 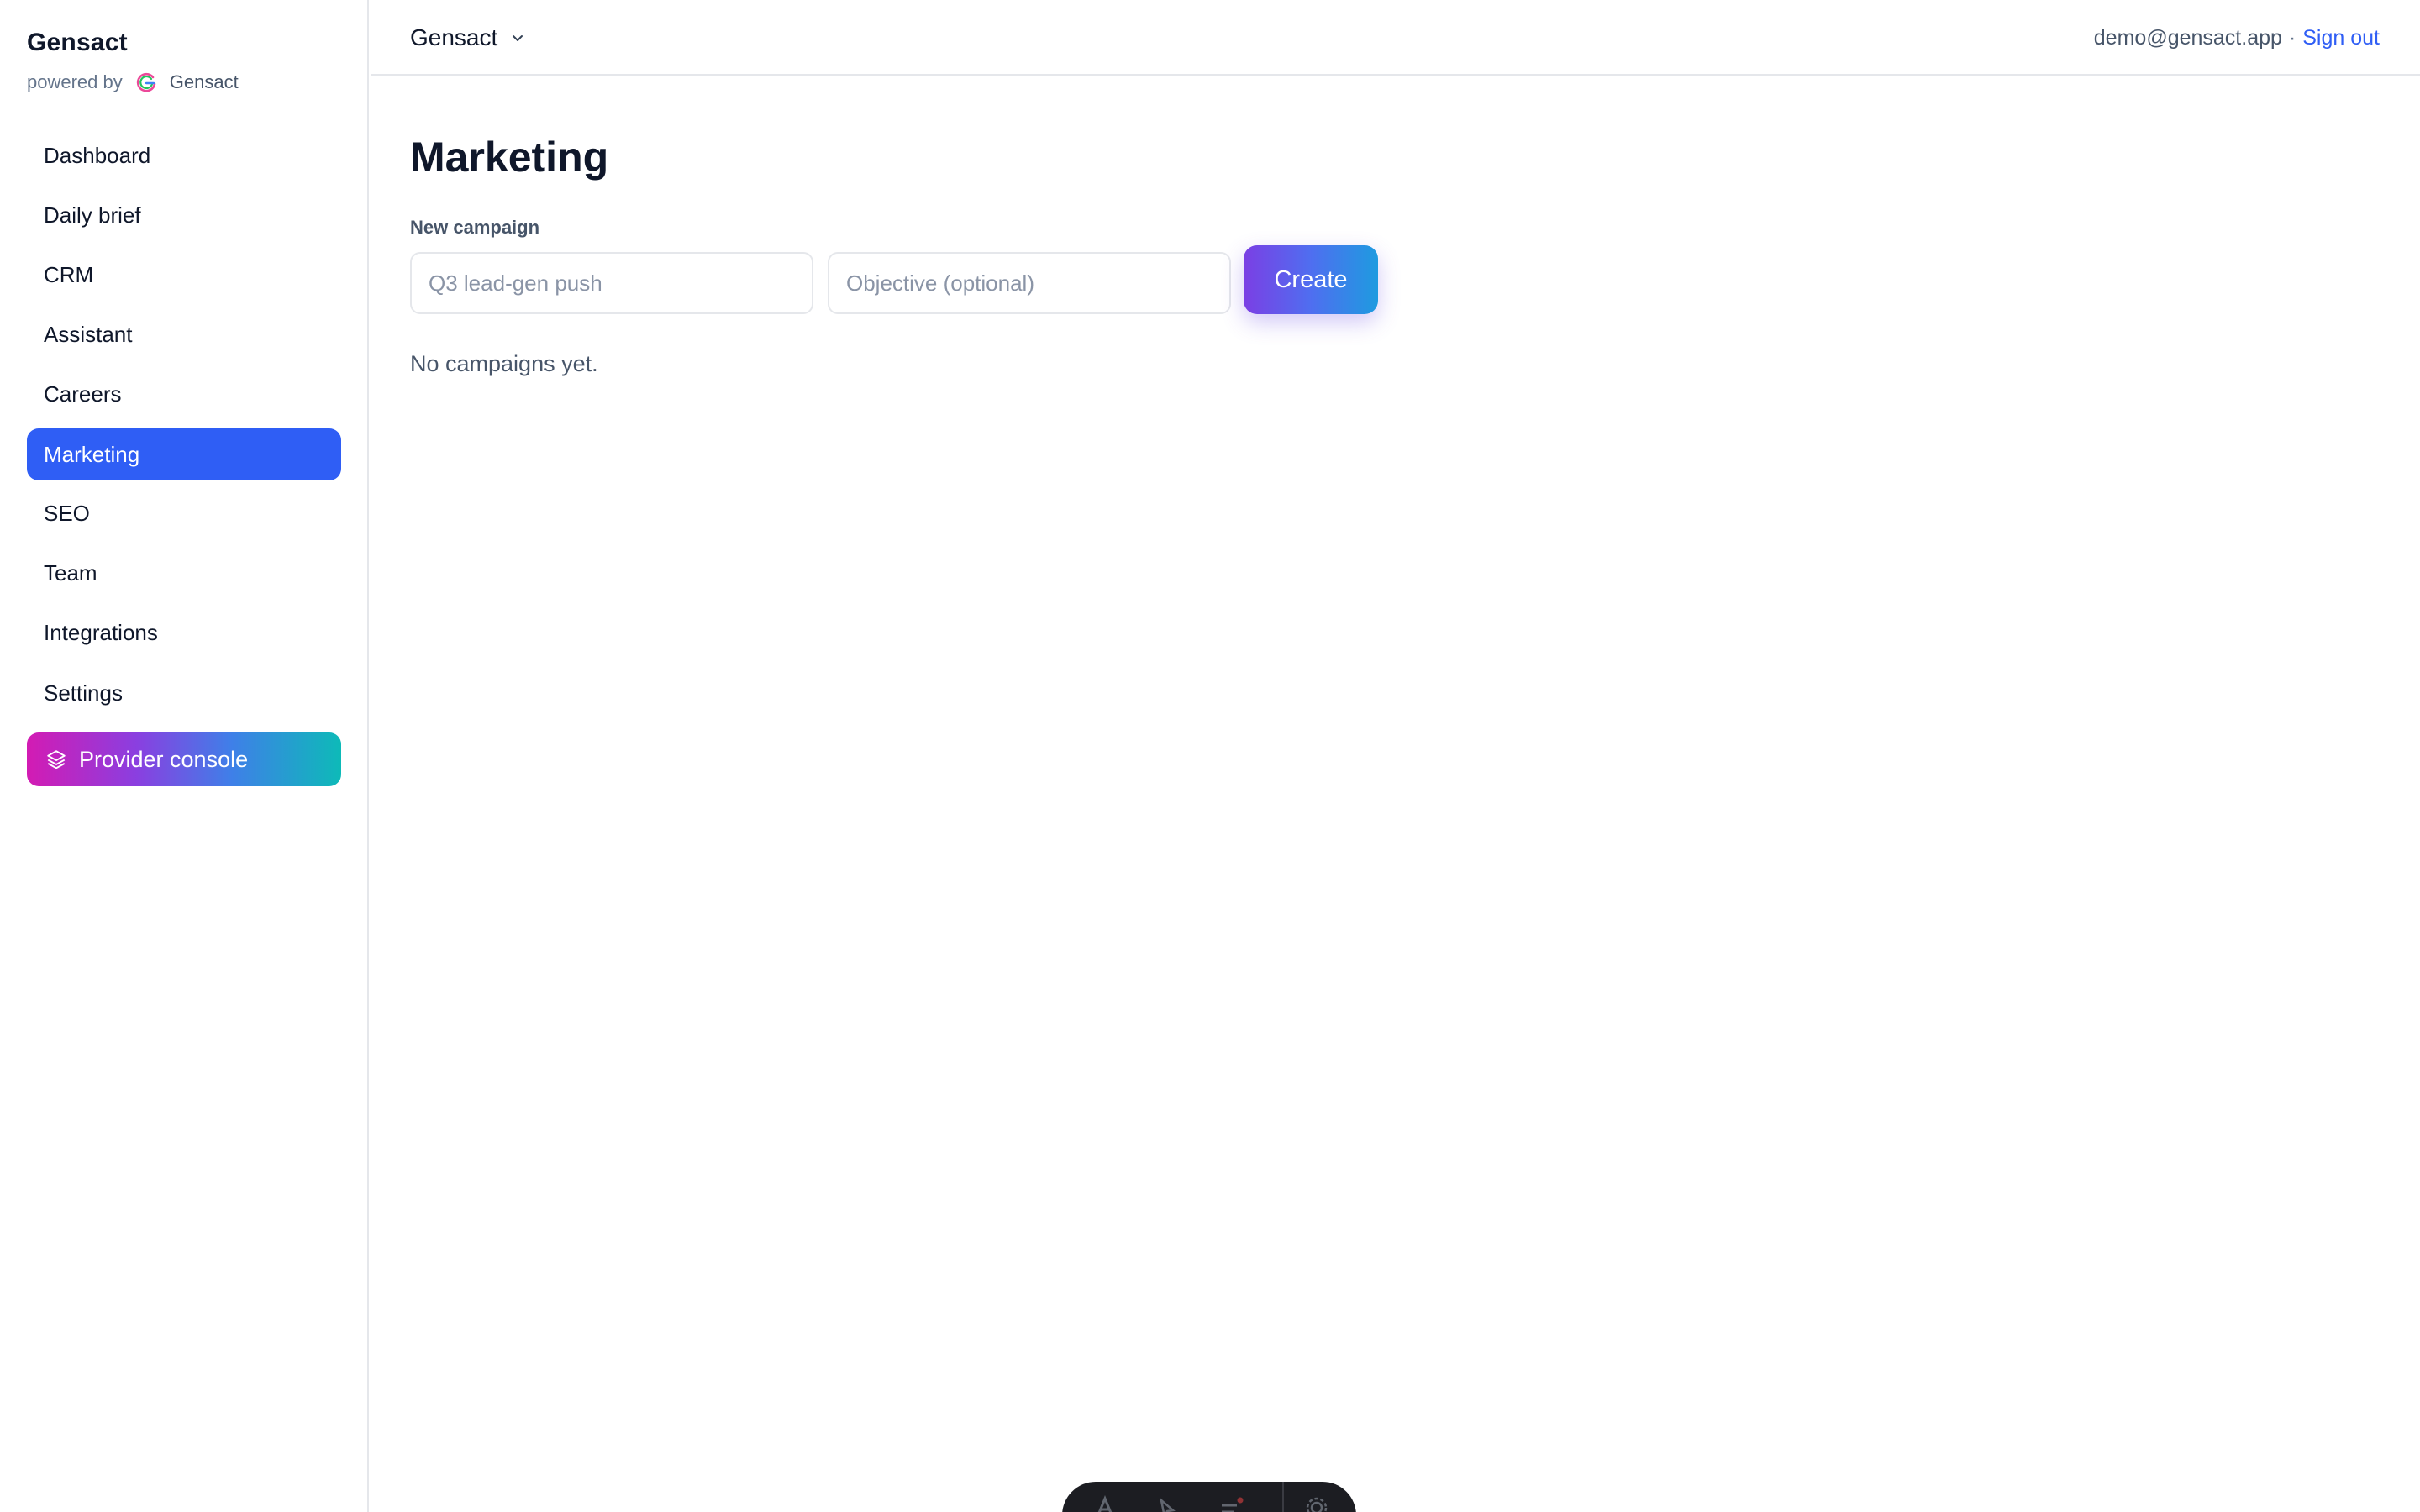 What do you see at coordinates (133, 82) in the screenshot?
I see `powered-by: powered by Gensact` at bounding box center [133, 82].